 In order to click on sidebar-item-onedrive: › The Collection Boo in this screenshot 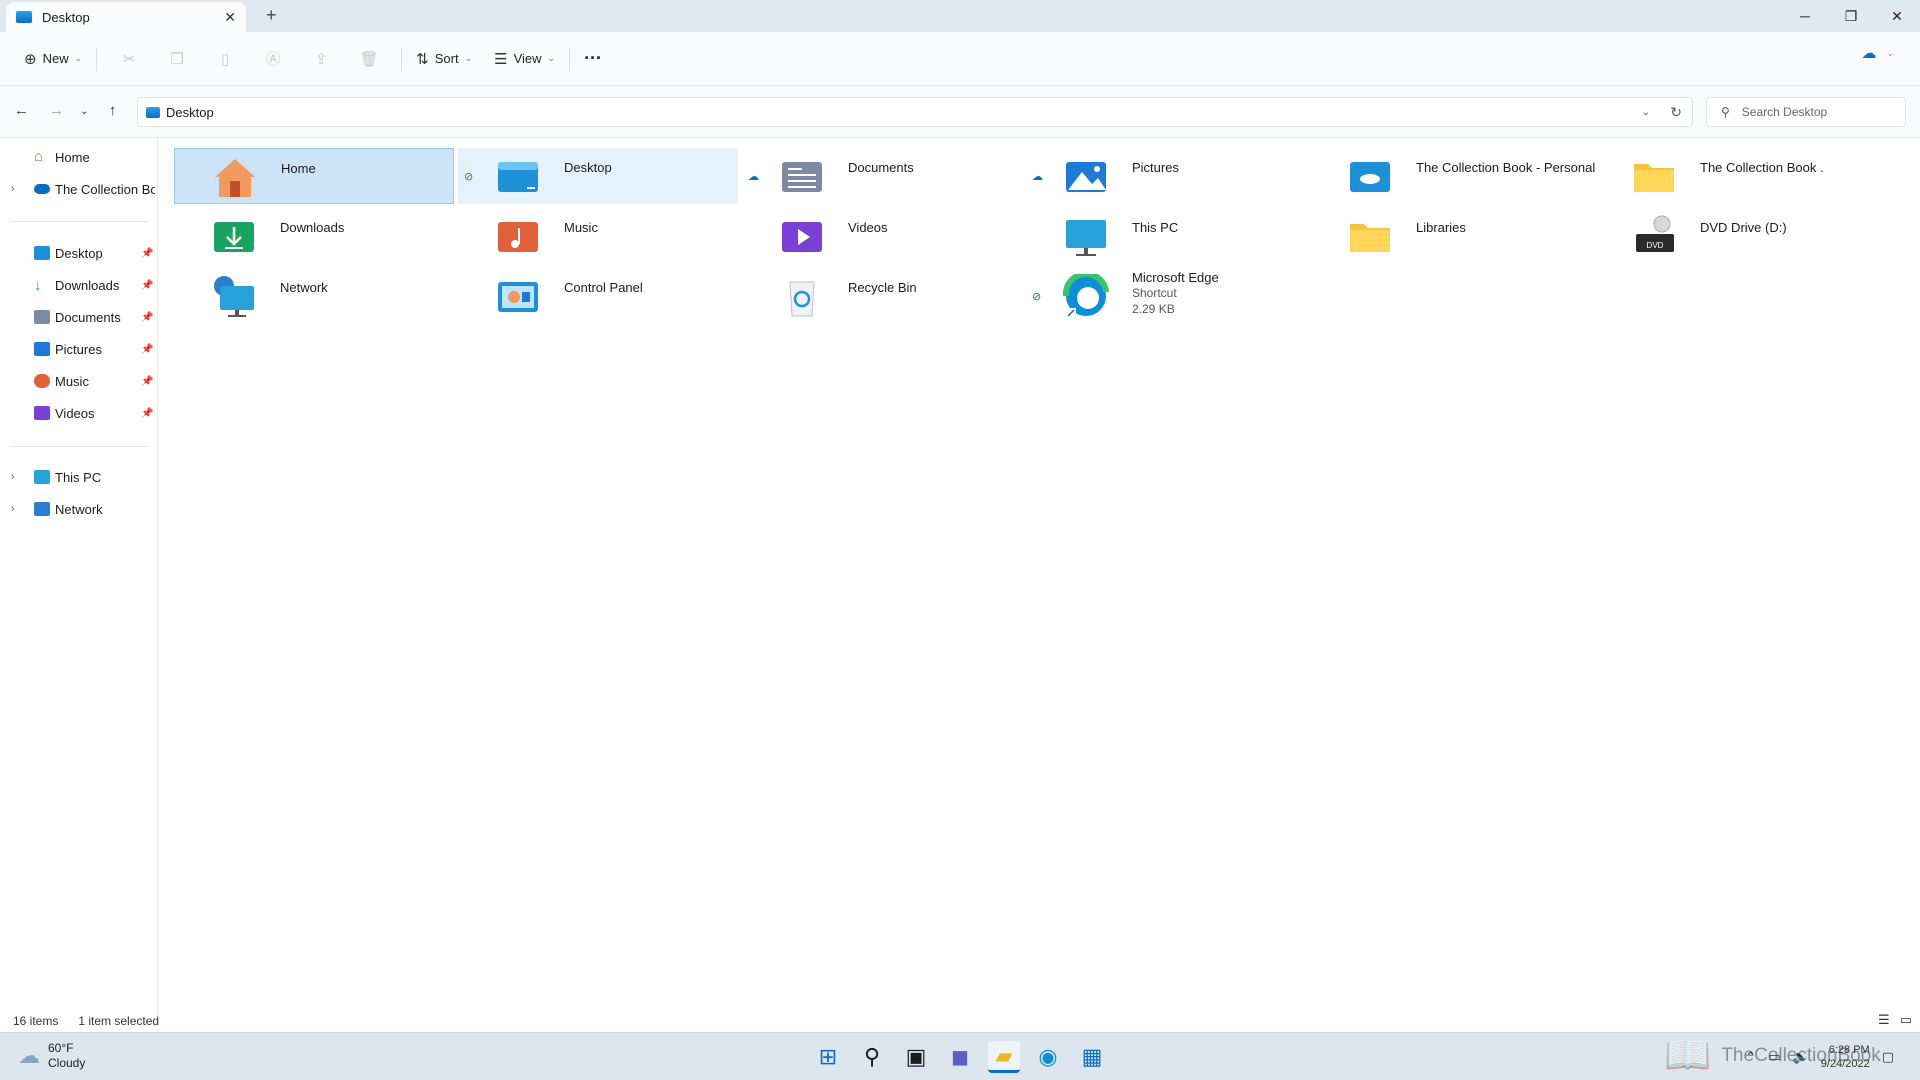, I will do `click(79, 189)`.